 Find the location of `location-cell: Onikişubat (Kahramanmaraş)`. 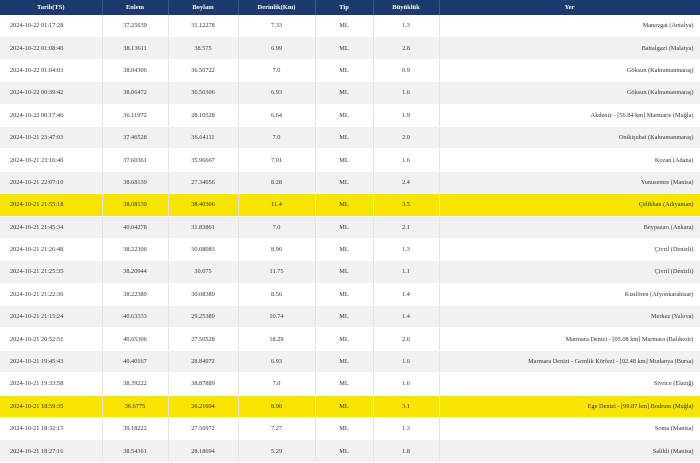

location-cell: Onikişubat (Kahramanmaraş) is located at coordinates (569, 138).